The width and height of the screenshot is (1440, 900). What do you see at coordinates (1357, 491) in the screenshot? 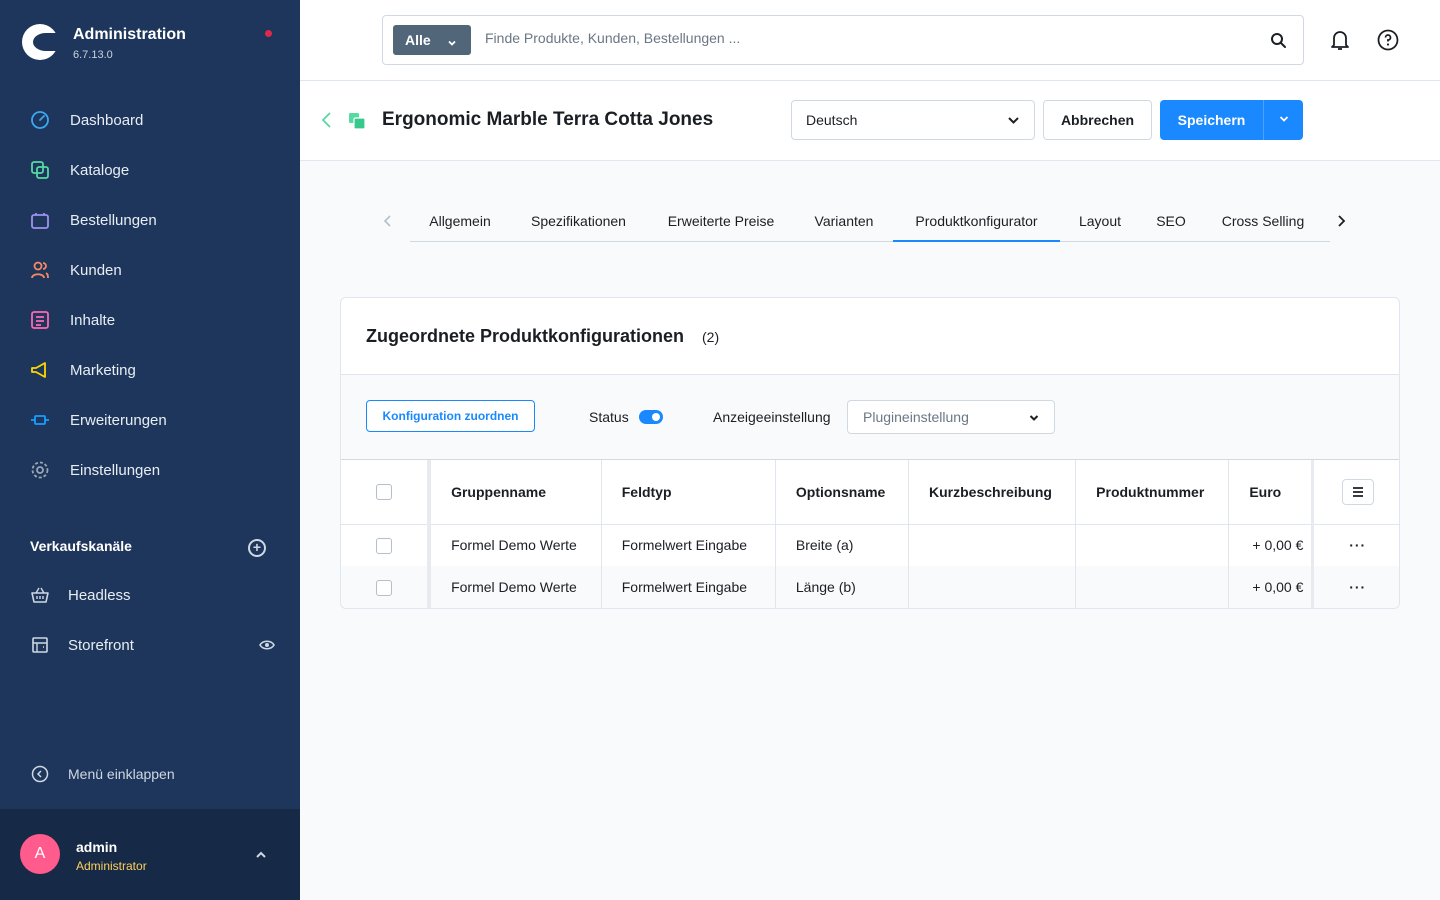
I see `column-settings-button` at bounding box center [1357, 491].